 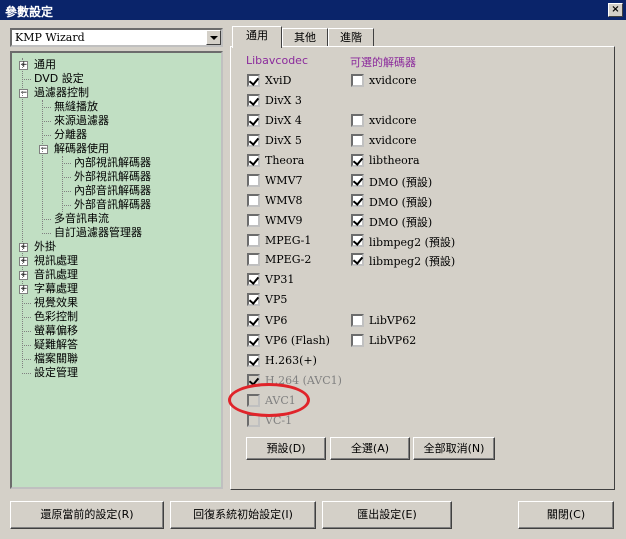 I want to click on tab-label: 進階, so click(x=351, y=37).